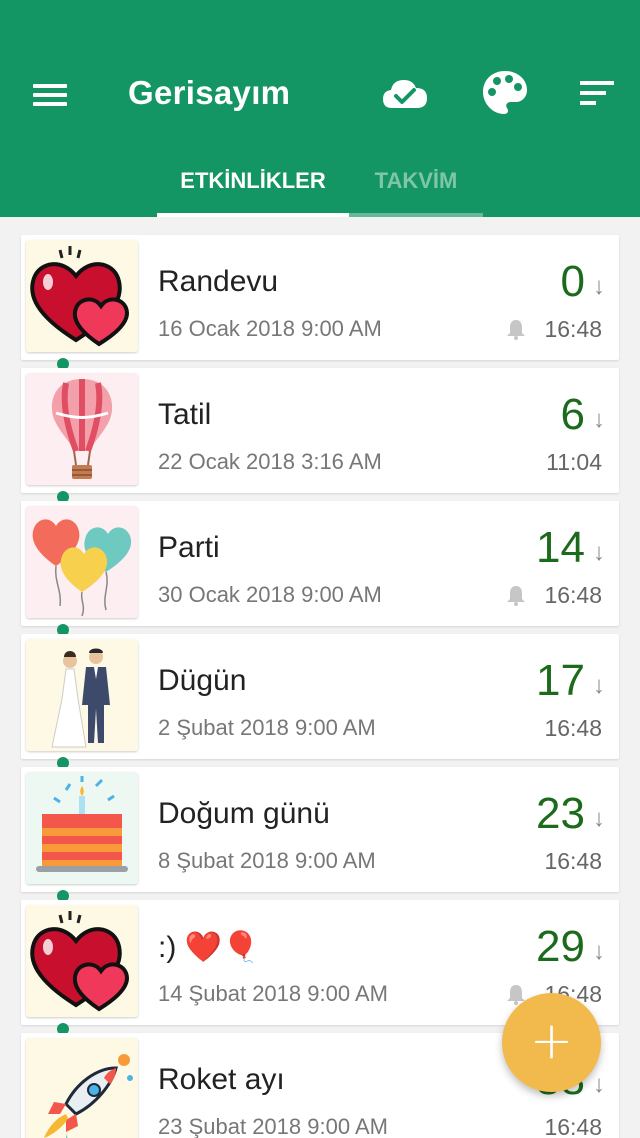 This screenshot has width=640, height=1138. What do you see at coordinates (221, 1079) in the screenshot?
I see `event-name: Roket ayı` at bounding box center [221, 1079].